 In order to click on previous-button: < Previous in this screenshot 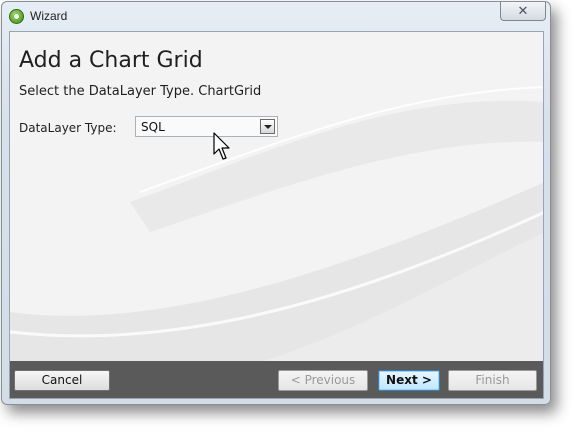, I will do `click(323, 380)`.